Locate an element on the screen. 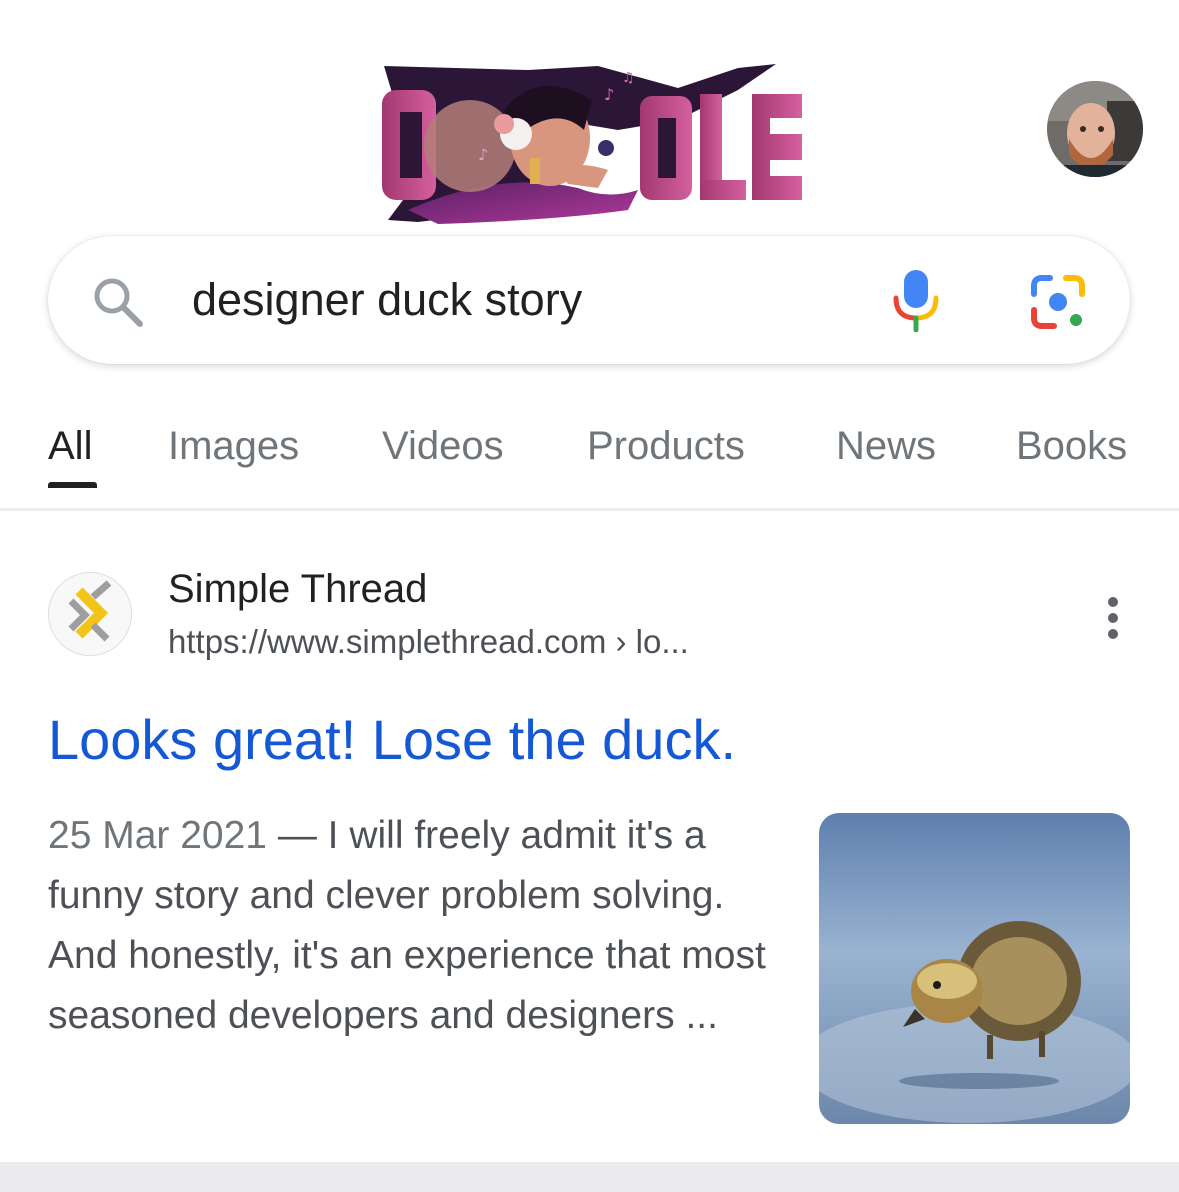  result-thumbnail is located at coordinates (974, 968).